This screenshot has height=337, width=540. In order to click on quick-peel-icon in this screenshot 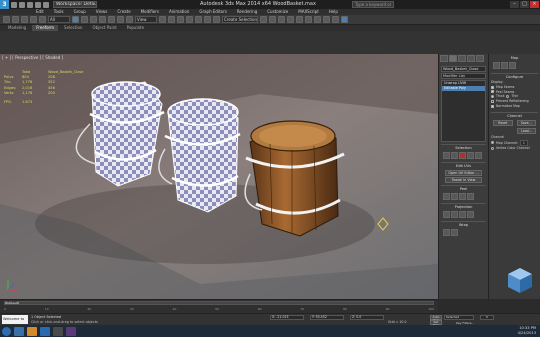, I will do `click(446, 196)`.